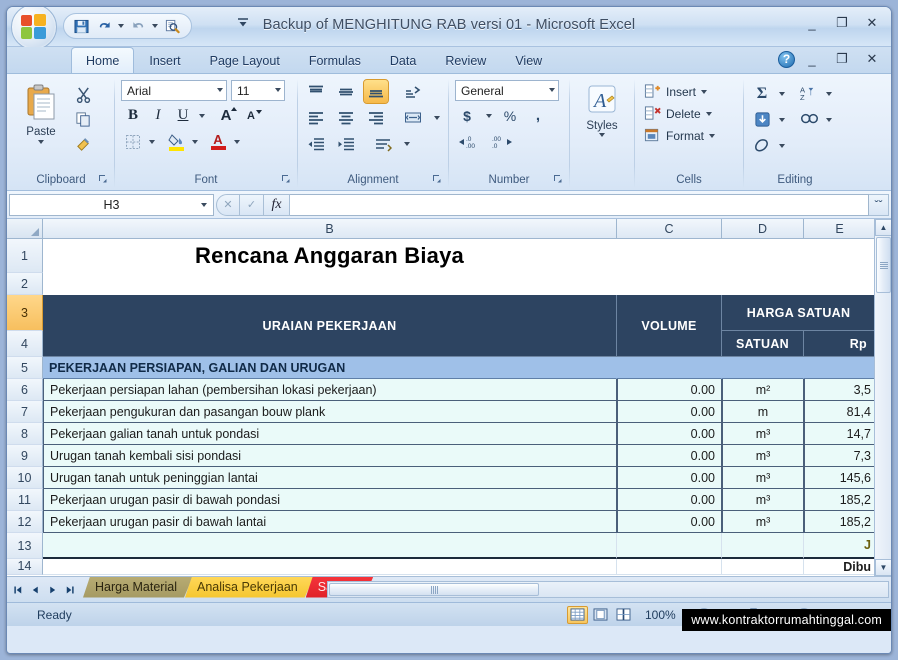  Describe the element at coordinates (330, 228) in the screenshot. I see `column-header-B: B` at that location.